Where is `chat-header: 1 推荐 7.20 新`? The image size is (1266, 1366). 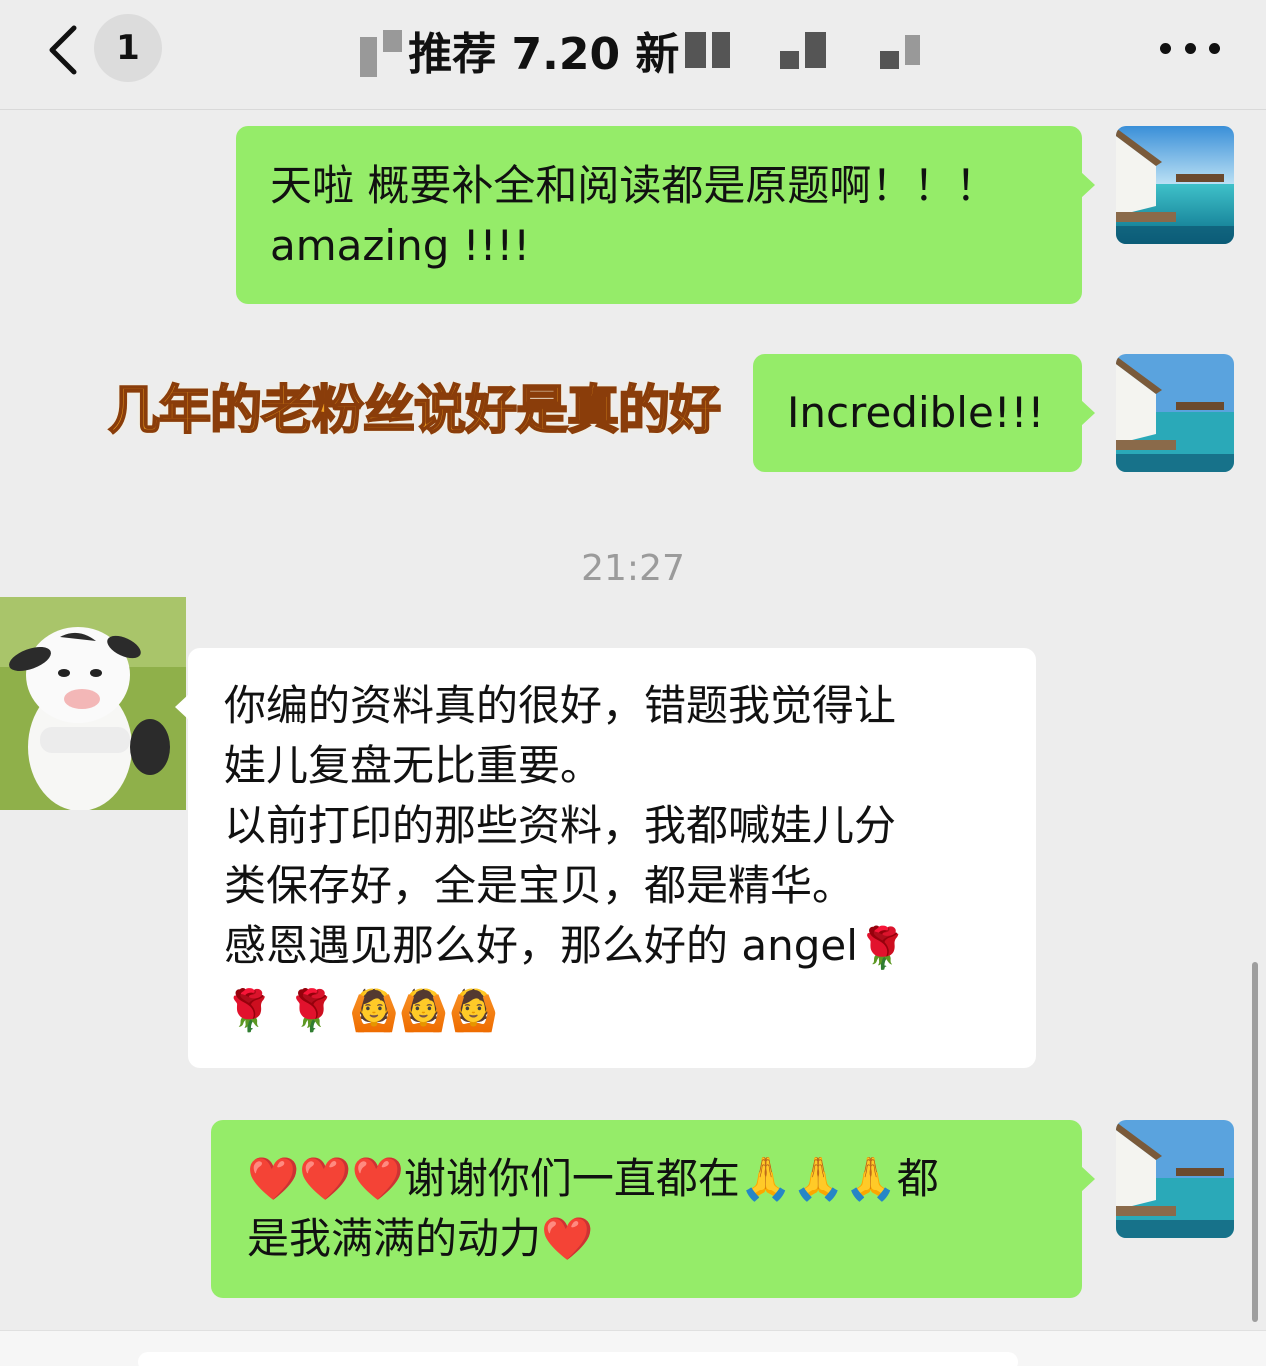
chat-header: 1 推荐 7.20 新 is located at coordinates (633, 55).